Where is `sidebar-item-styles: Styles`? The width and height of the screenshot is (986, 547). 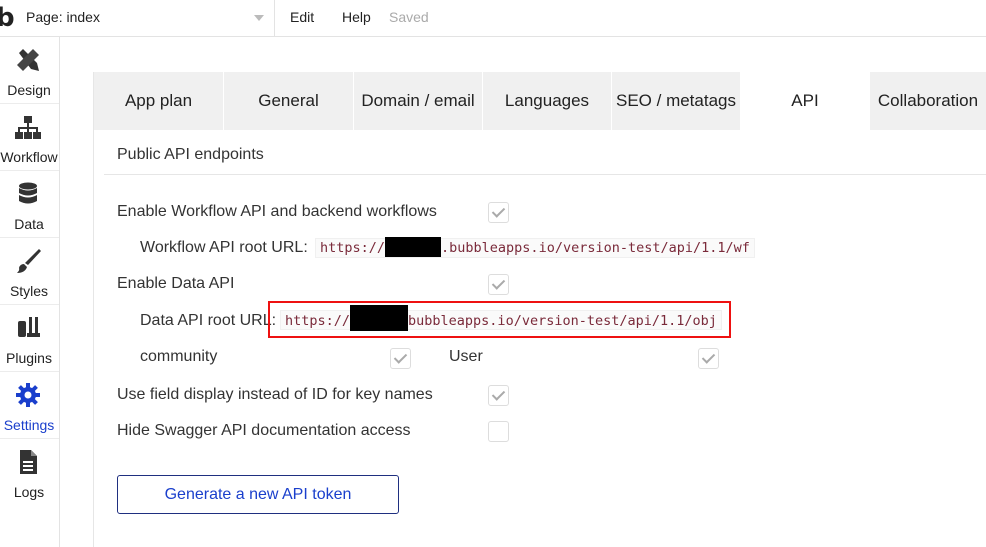 sidebar-item-styles: Styles is located at coordinates (29, 271).